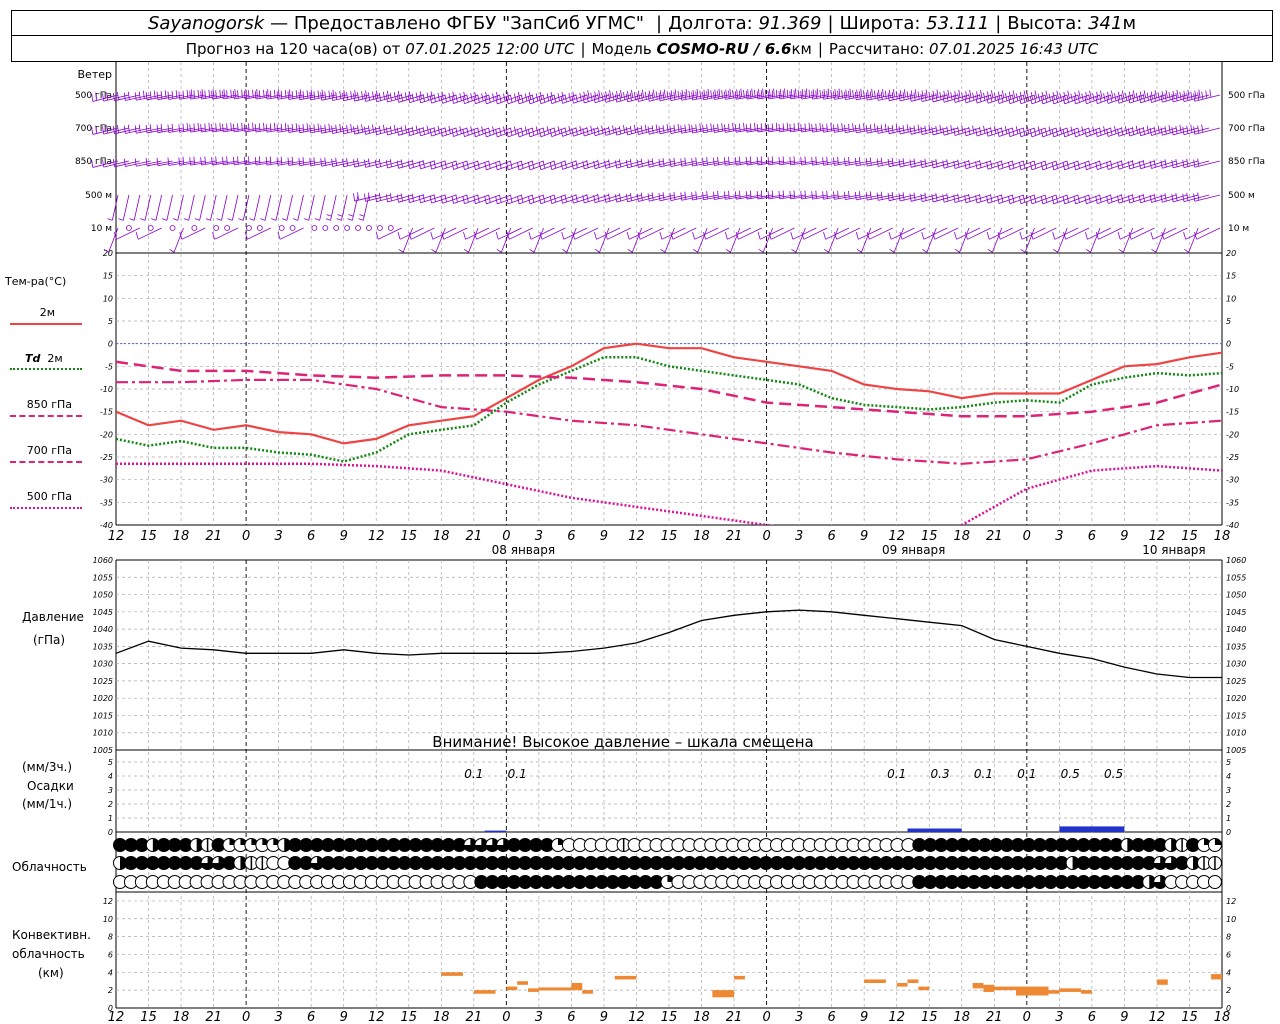 Image resolution: width=1280 pixels, height=1024 pixels. I want to click on temp-axis-tick: -5, so click(109, 366).